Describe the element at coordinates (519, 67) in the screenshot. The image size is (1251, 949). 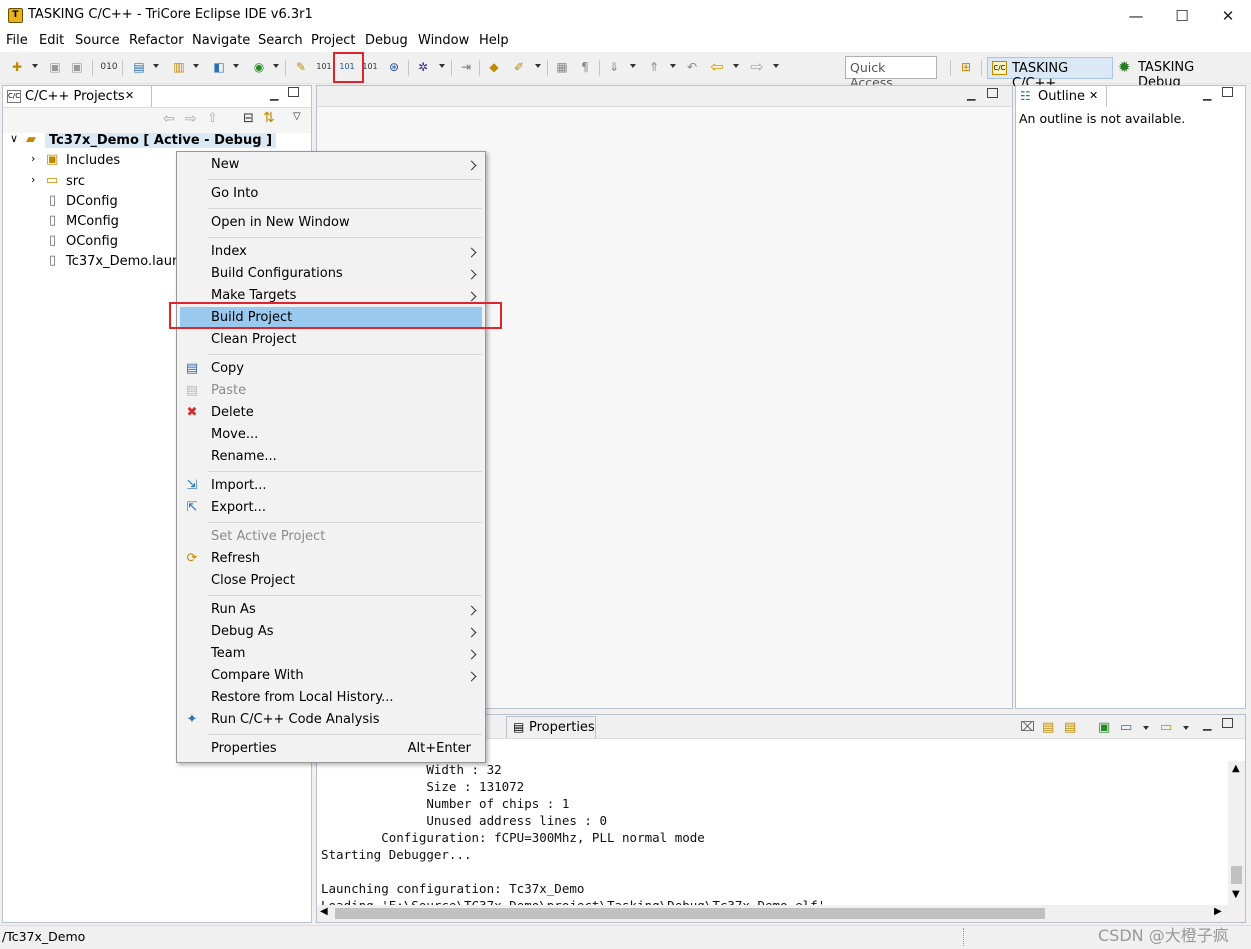
I see `search-icon: ✐` at that location.